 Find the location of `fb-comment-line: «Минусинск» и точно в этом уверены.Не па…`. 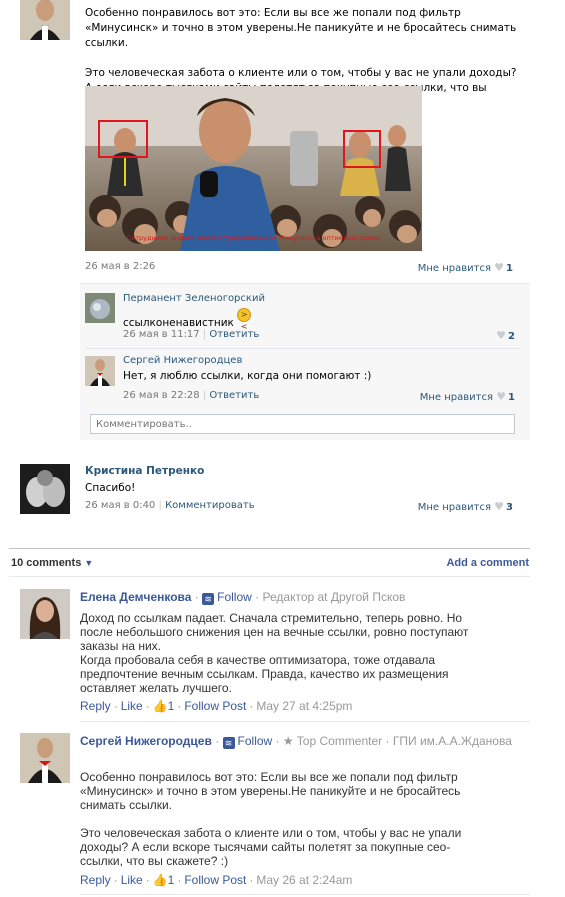

fb-comment-line: «Минусинск» и точно в этом уверены.Не па… is located at coordinates (270, 791).